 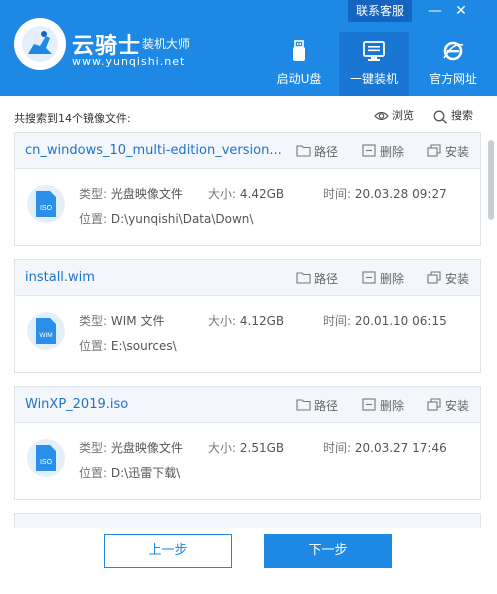 I want to click on size-value: 2.51GB, so click(x=262, y=448).